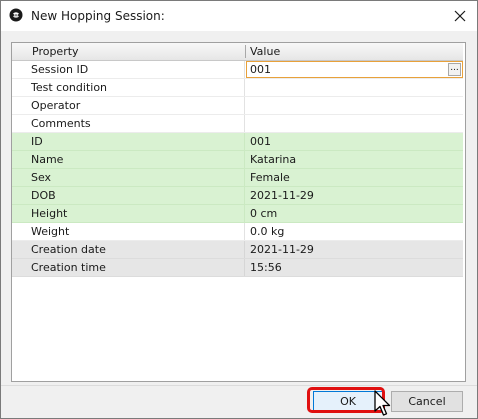 The image size is (478, 419). What do you see at coordinates (427, 401) in the screenshot?
I see `cancel-button: Cancel` at bounding box center [427, 401].